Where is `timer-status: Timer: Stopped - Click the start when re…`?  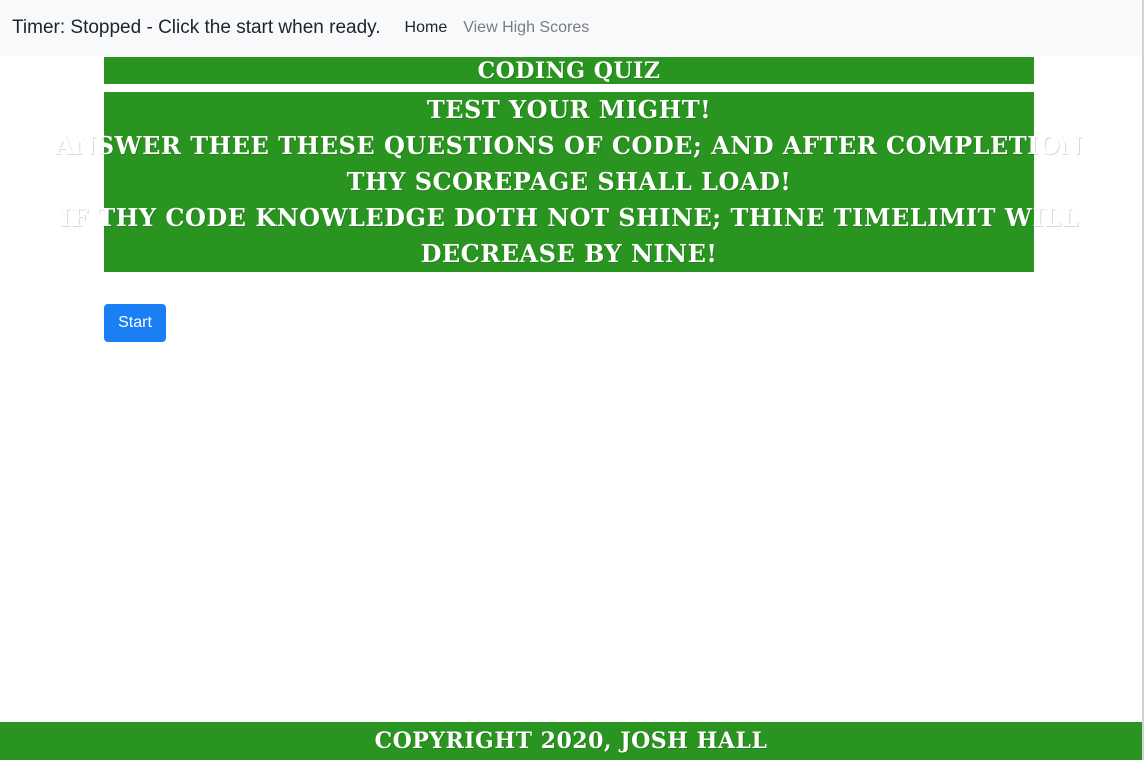 timer-status: Timer: Stopped - Click the start when re… is located at coordinates (196, 27).